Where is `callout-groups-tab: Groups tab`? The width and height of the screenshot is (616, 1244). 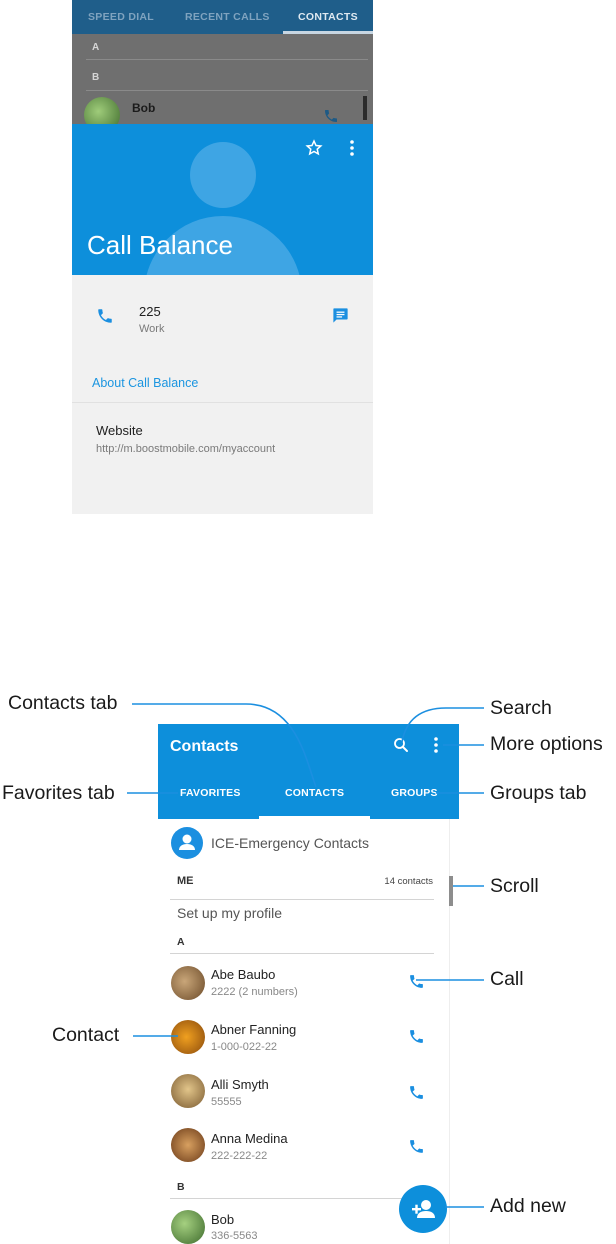
callout-groups-tab: Groups tab is located at coordinates (538, 793).